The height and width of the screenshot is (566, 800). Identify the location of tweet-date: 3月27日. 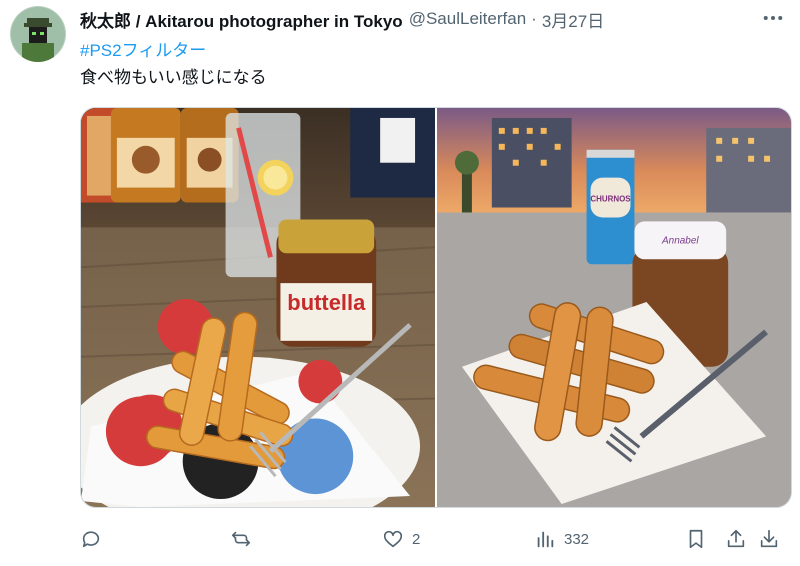
(573, 19).